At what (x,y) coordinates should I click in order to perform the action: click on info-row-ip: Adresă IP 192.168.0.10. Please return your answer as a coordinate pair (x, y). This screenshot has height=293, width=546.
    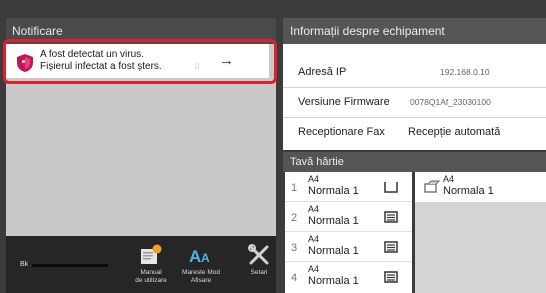
    Looking at the image, I should click on (414, 73).